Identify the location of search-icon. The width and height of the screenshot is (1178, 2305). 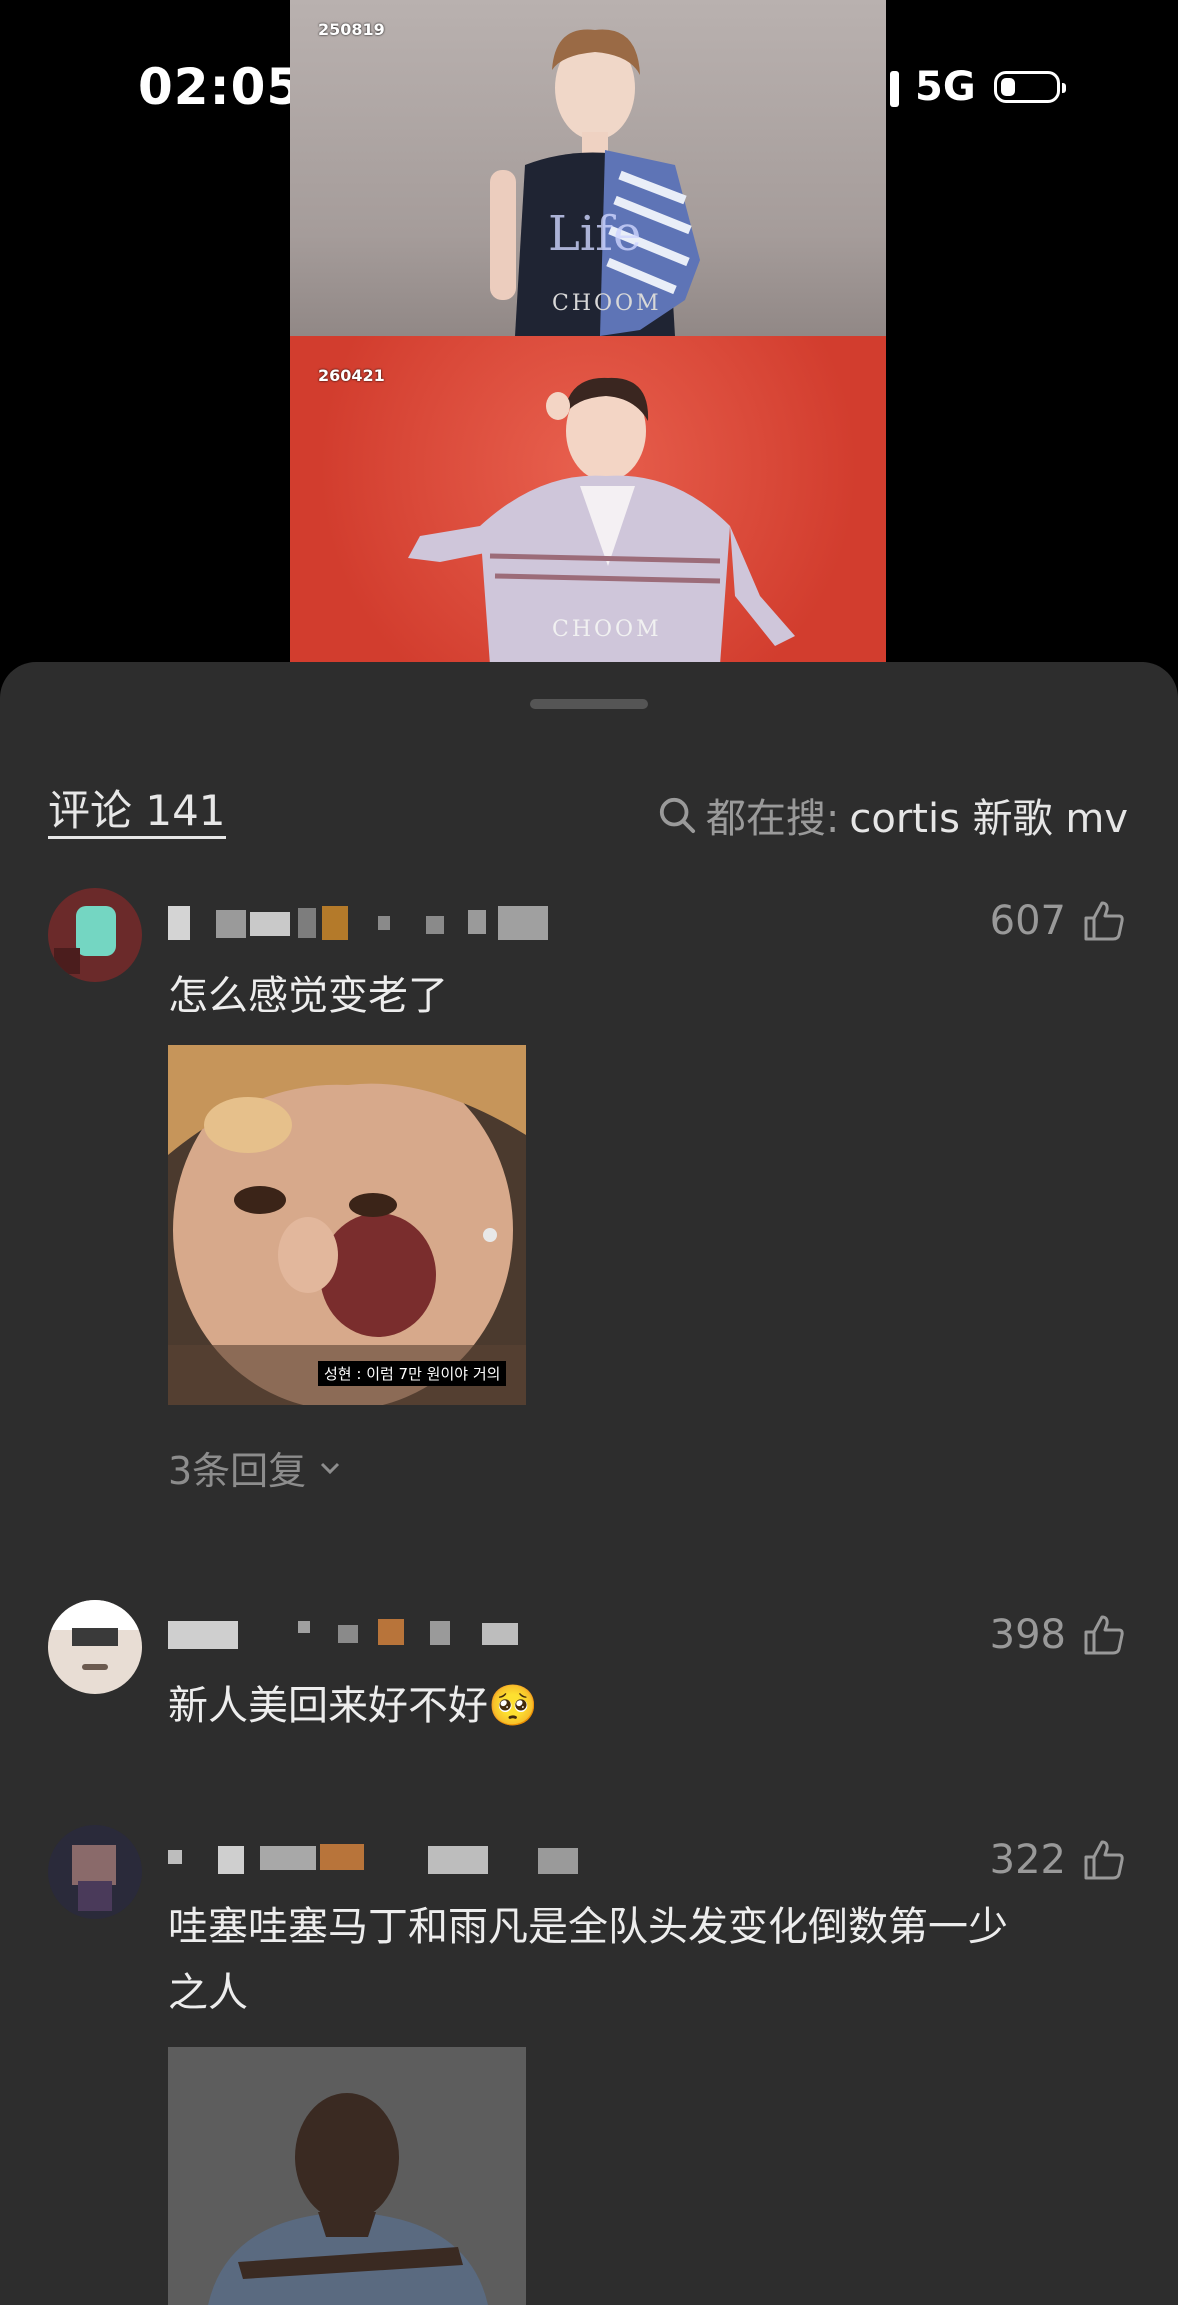
(677, 815).